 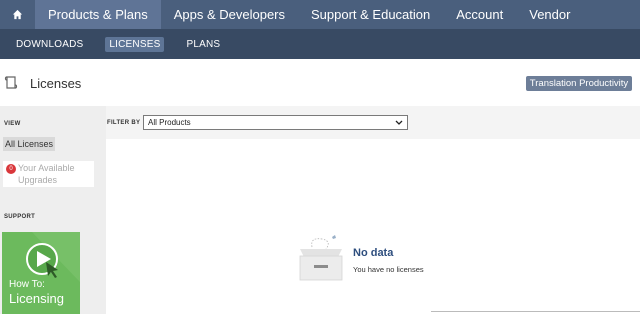 I want to click on support-label: SUPPORT, so click(x=20, y=217).